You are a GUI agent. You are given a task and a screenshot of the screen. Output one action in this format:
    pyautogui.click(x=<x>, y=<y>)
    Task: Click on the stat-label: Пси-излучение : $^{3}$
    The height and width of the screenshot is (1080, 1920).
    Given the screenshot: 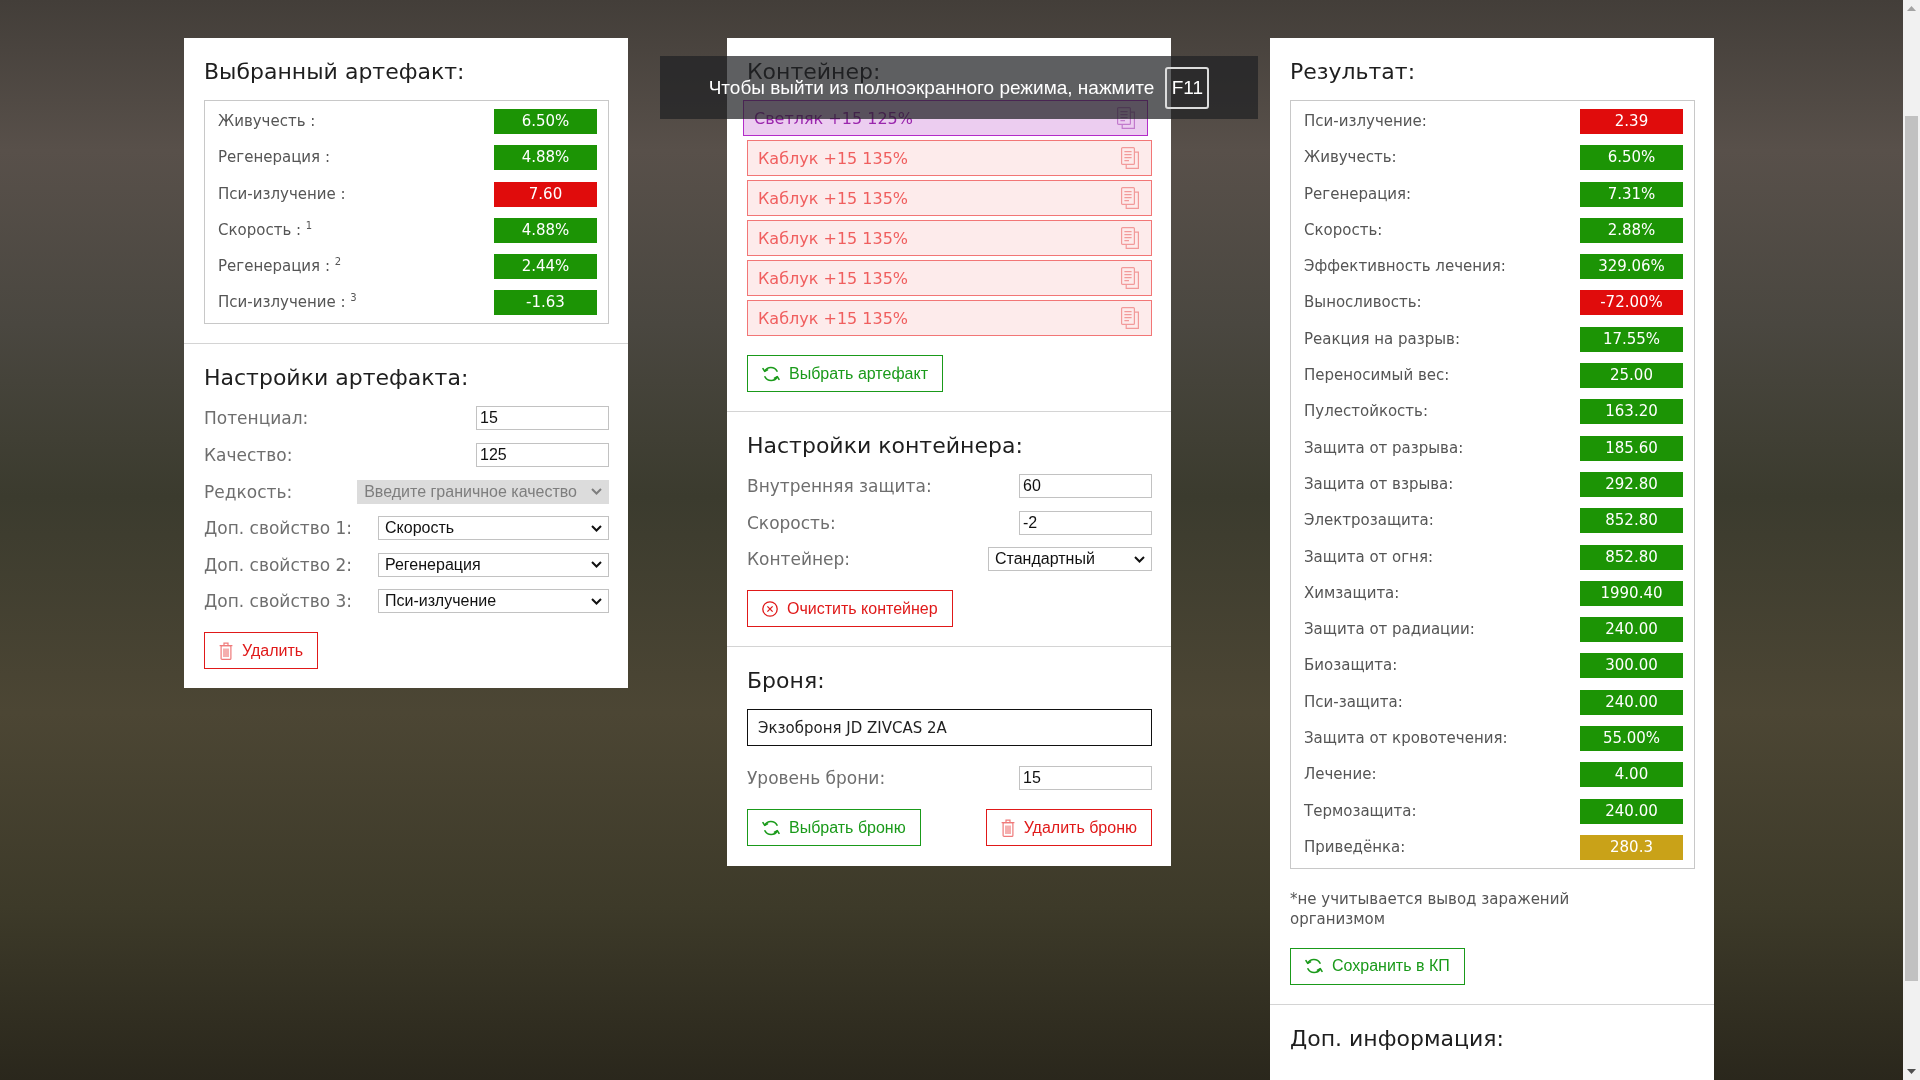 What is the action you would take?
    pyautogui.click(x=287, y=302)
    